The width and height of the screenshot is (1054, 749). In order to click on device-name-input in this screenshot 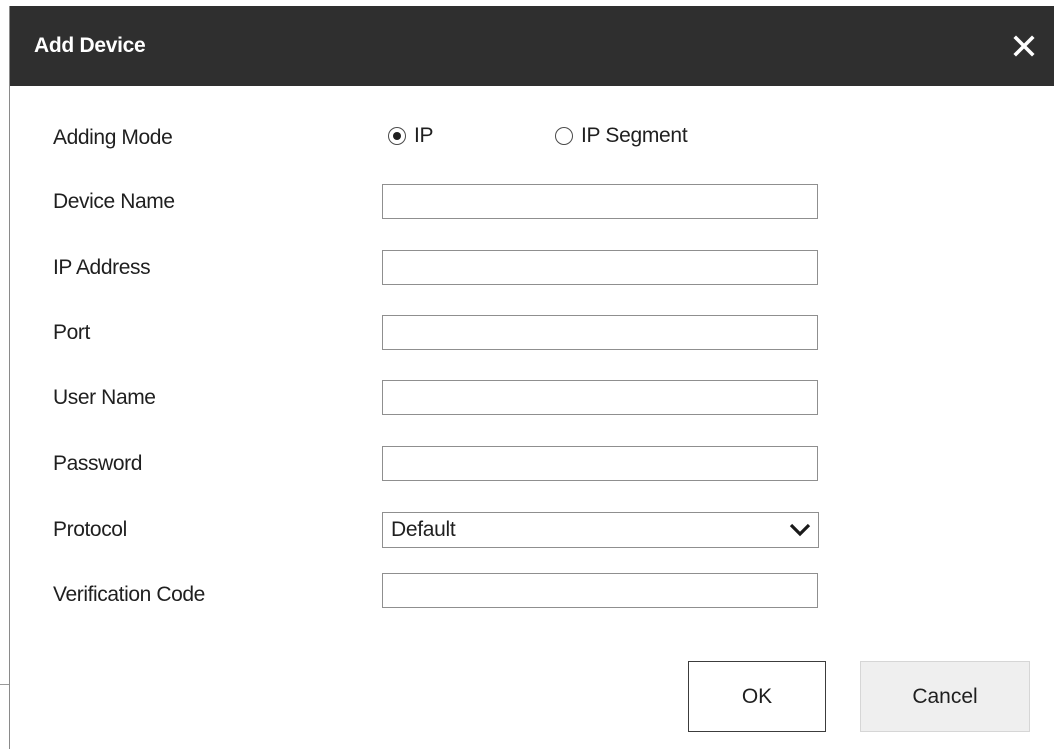, I will do `click(600, 201)`.